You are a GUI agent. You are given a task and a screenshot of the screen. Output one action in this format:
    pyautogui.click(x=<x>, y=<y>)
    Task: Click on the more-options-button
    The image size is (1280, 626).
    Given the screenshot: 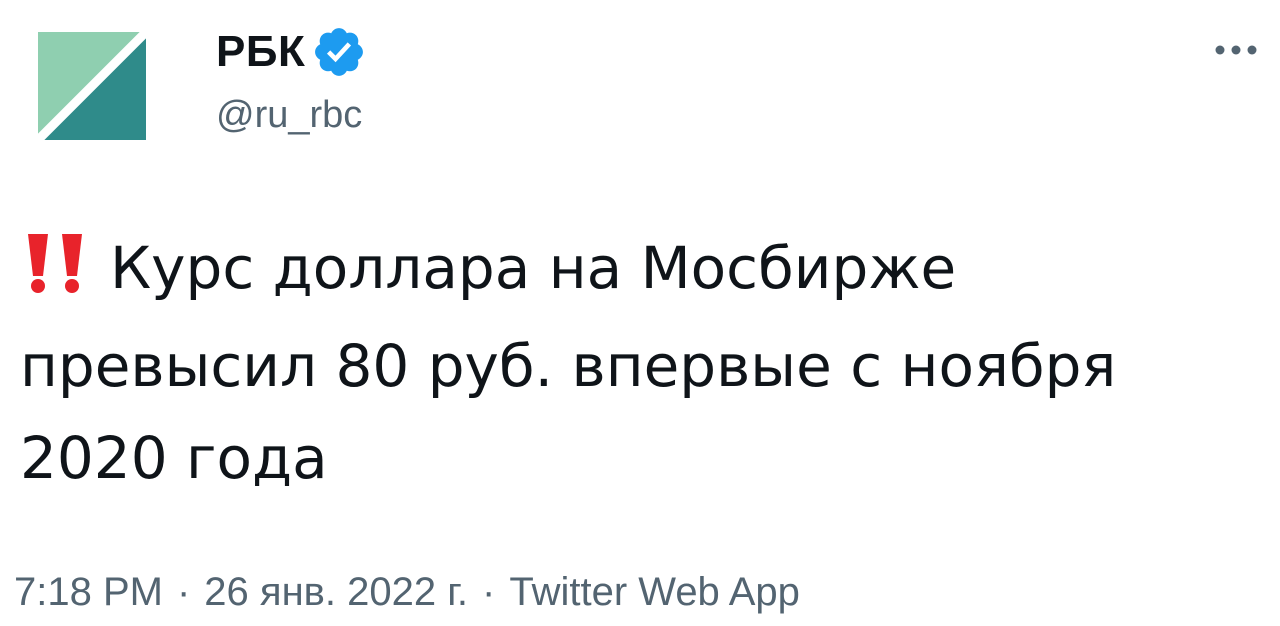 What is the action you would take?
    pyautogui.click(x=1236, y=50)
    